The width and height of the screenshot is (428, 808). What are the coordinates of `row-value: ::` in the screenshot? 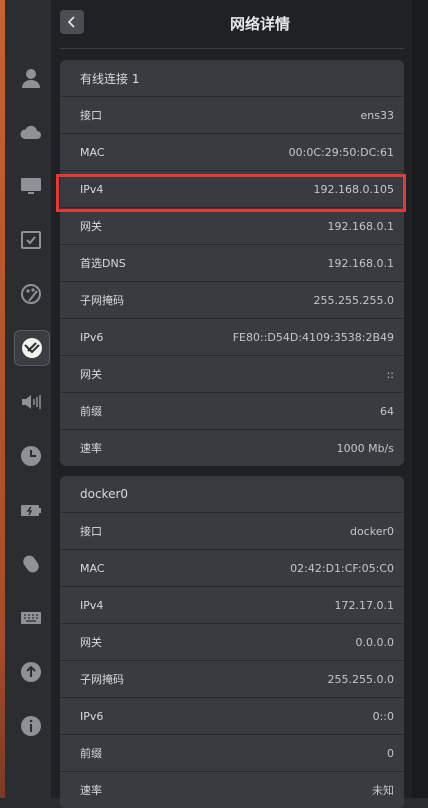 It's located at (390, 374).